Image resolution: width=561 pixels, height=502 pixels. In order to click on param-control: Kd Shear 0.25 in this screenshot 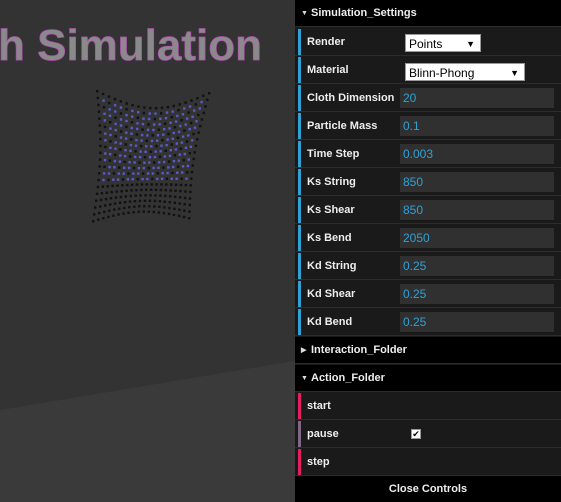, I will do `click(428, 294)`.